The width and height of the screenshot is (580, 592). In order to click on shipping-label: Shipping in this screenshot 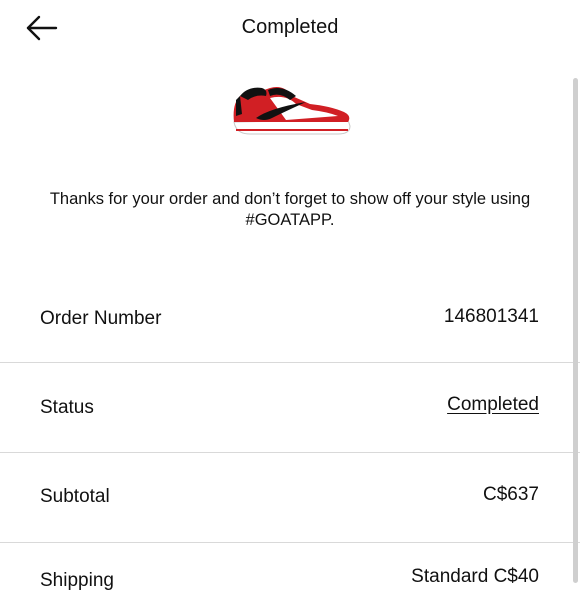, I will do `click(77, 580)`.